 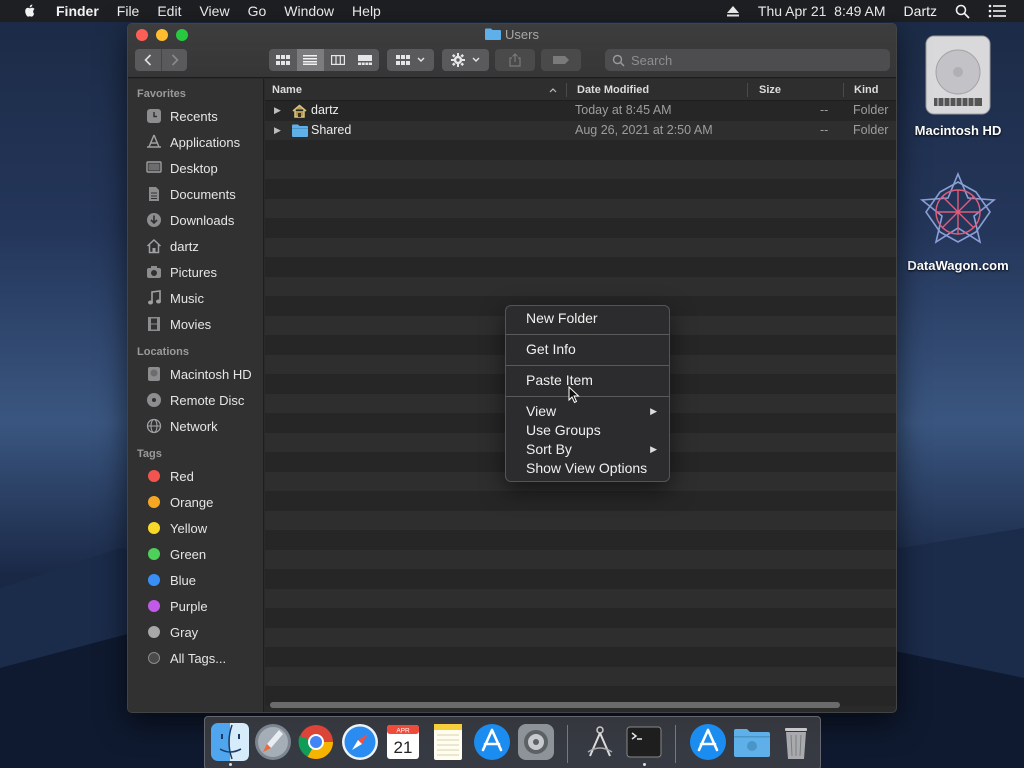 I want to click on group-by-button, so click(x=410, y=60).